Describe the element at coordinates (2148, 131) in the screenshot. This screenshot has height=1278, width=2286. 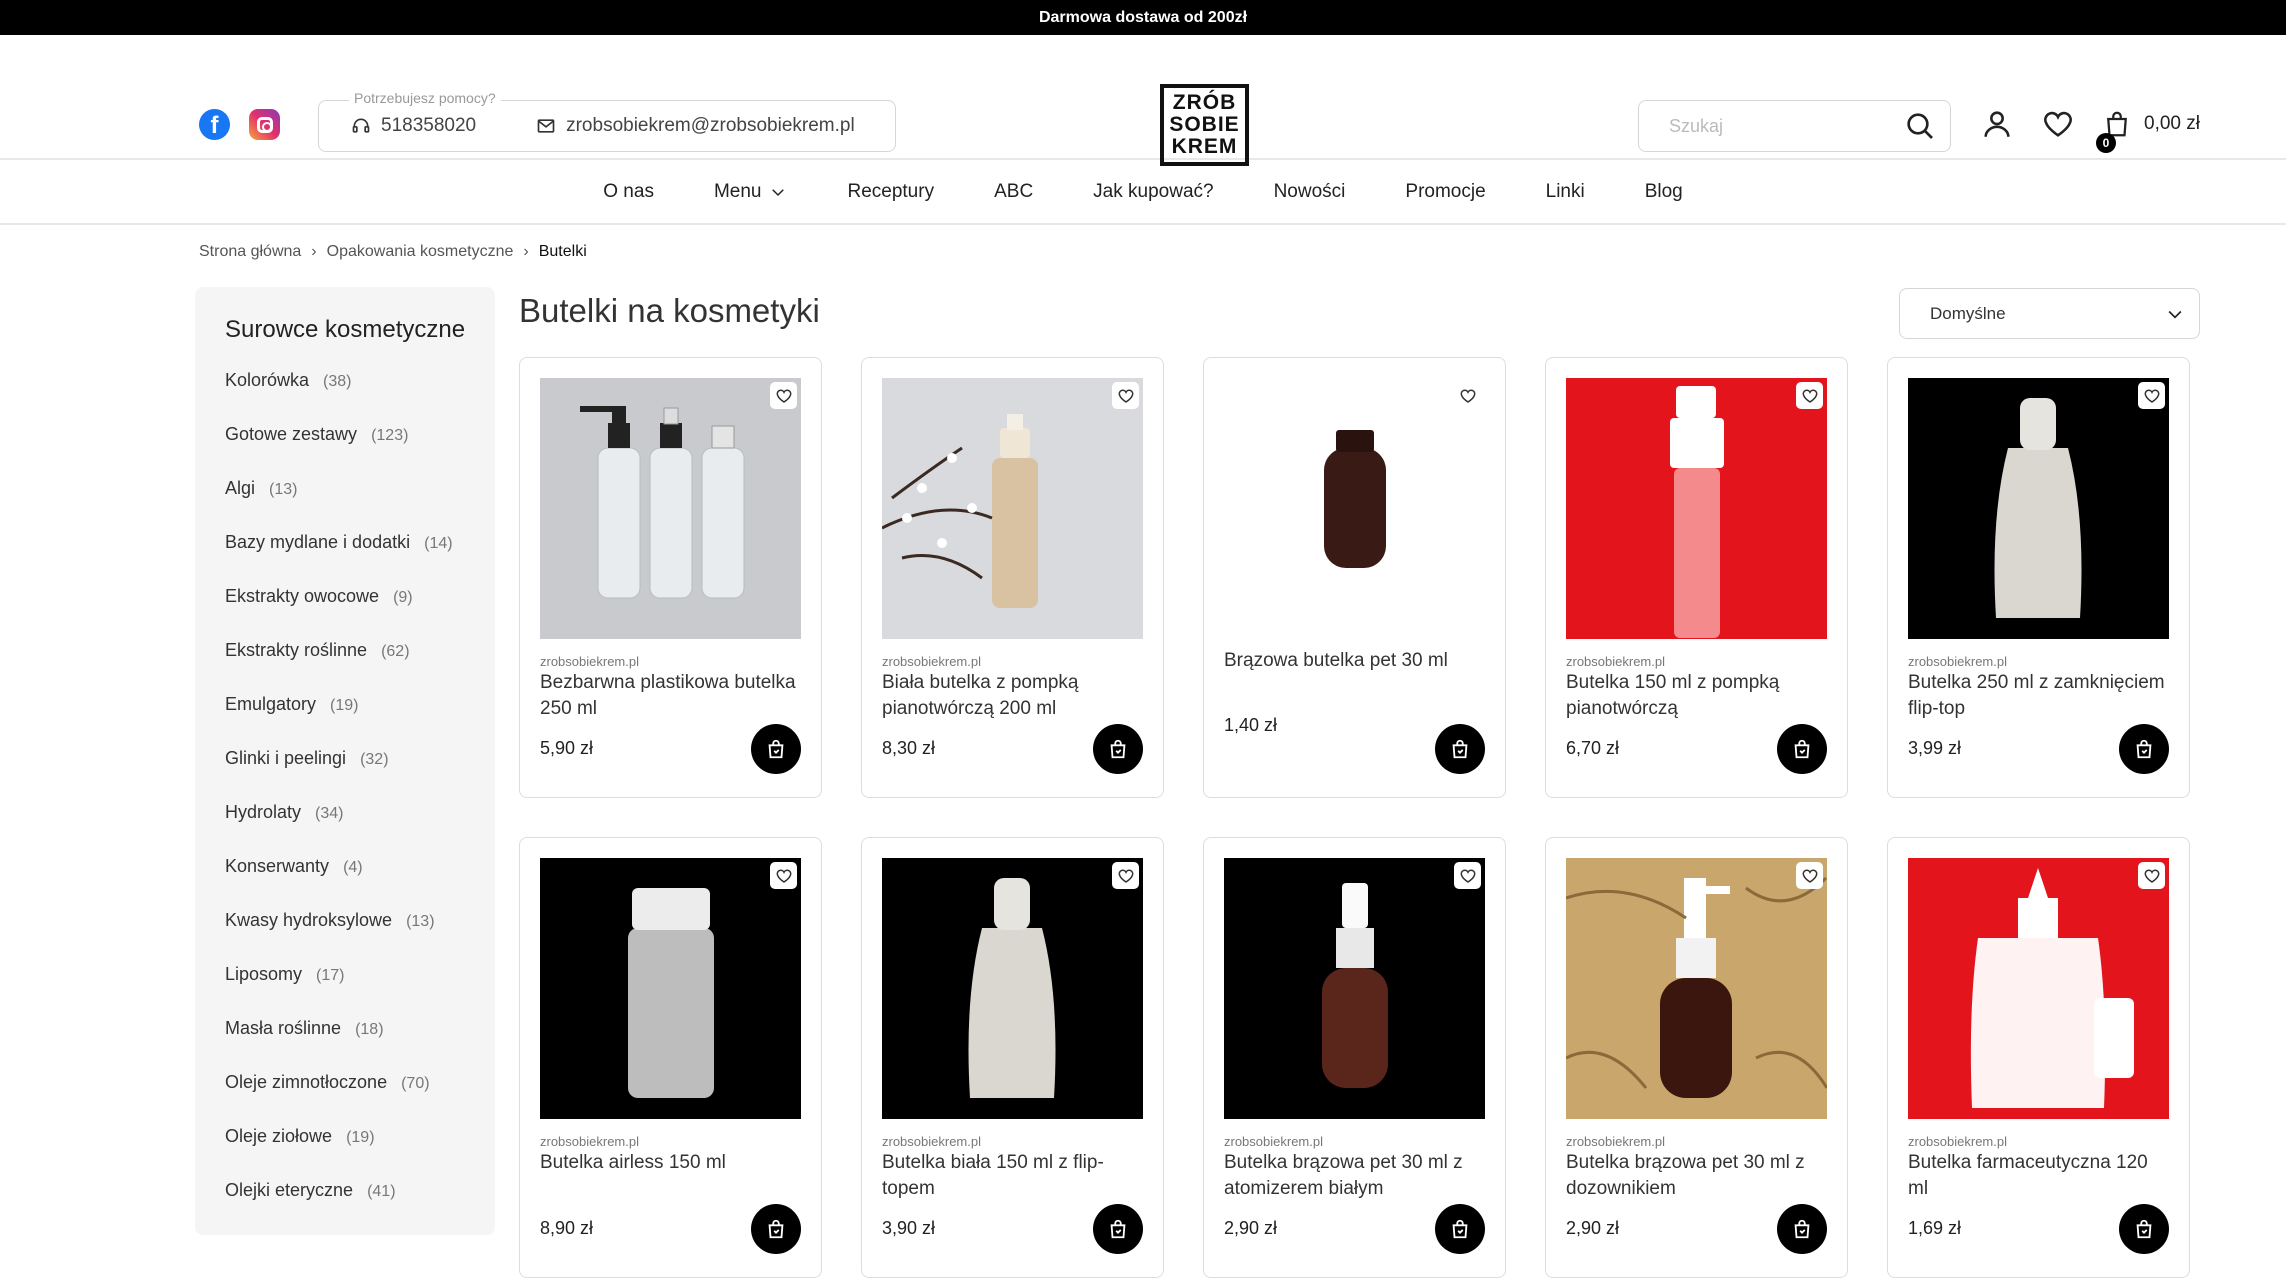
I see `cart-button: 0 0,00 zł` at that location.